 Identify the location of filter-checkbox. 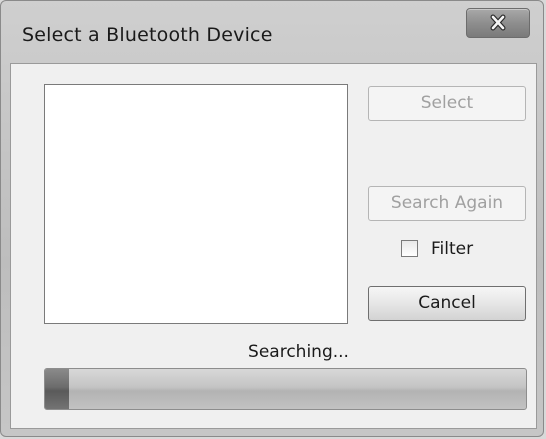
(409, 248).